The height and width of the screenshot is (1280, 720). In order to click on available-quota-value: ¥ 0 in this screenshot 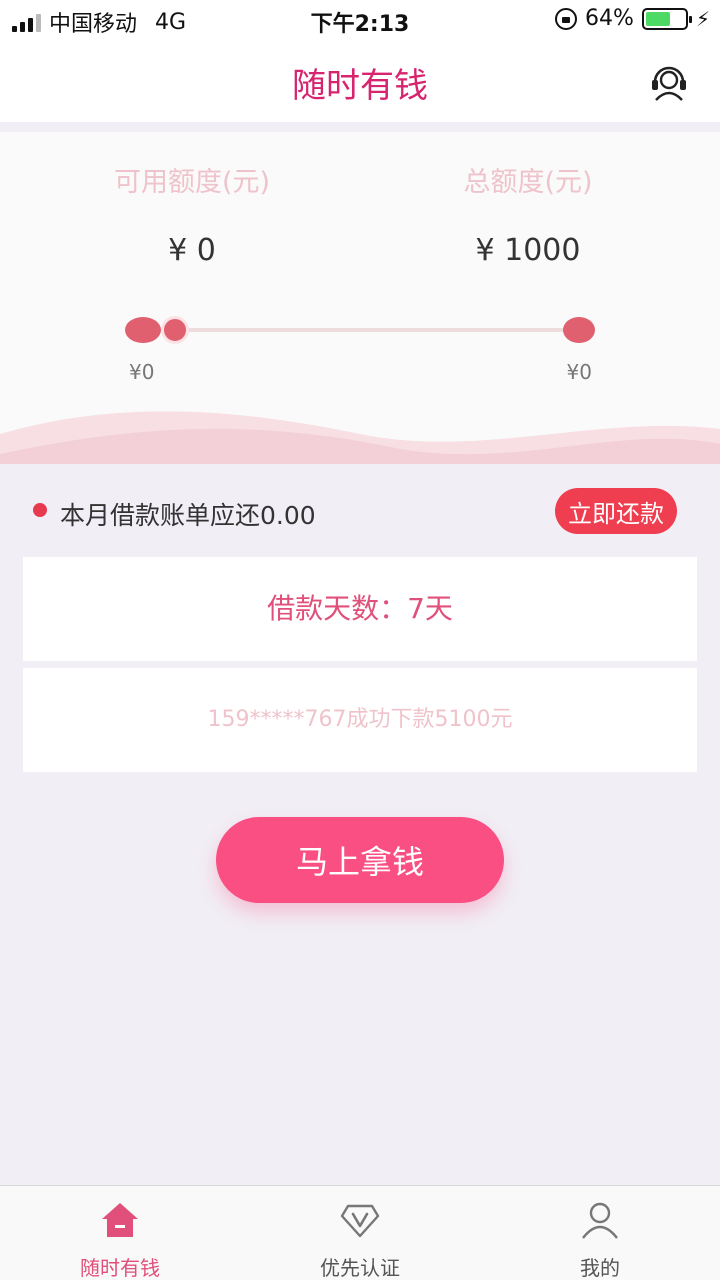, I will do `click(192, 250)`.